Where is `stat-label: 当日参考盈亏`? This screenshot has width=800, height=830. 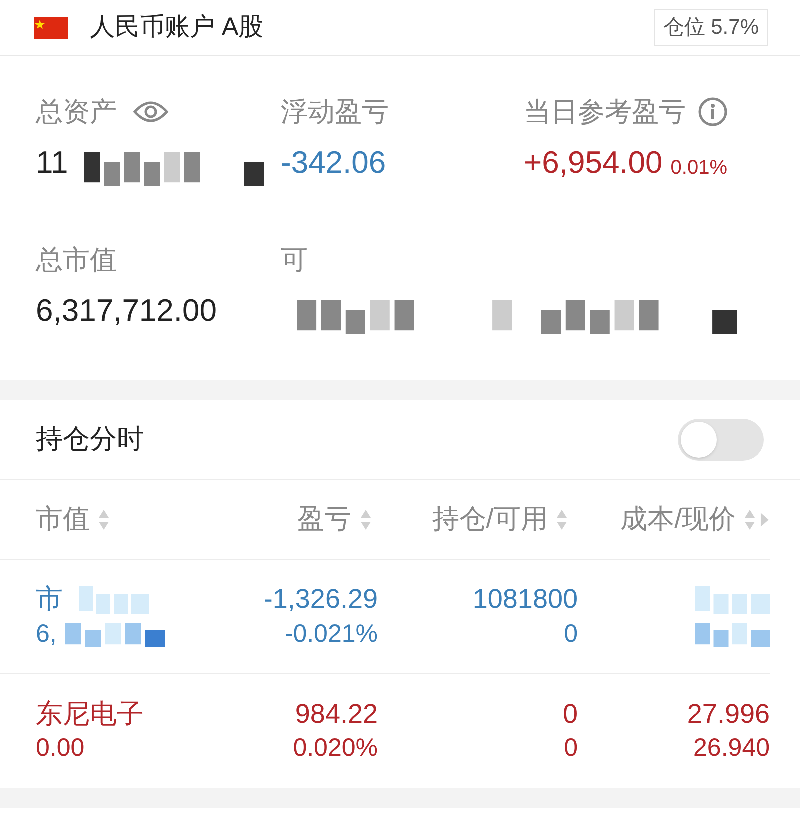 stat-label: 当日参考盈亏 is located at coordinates (605, 112).